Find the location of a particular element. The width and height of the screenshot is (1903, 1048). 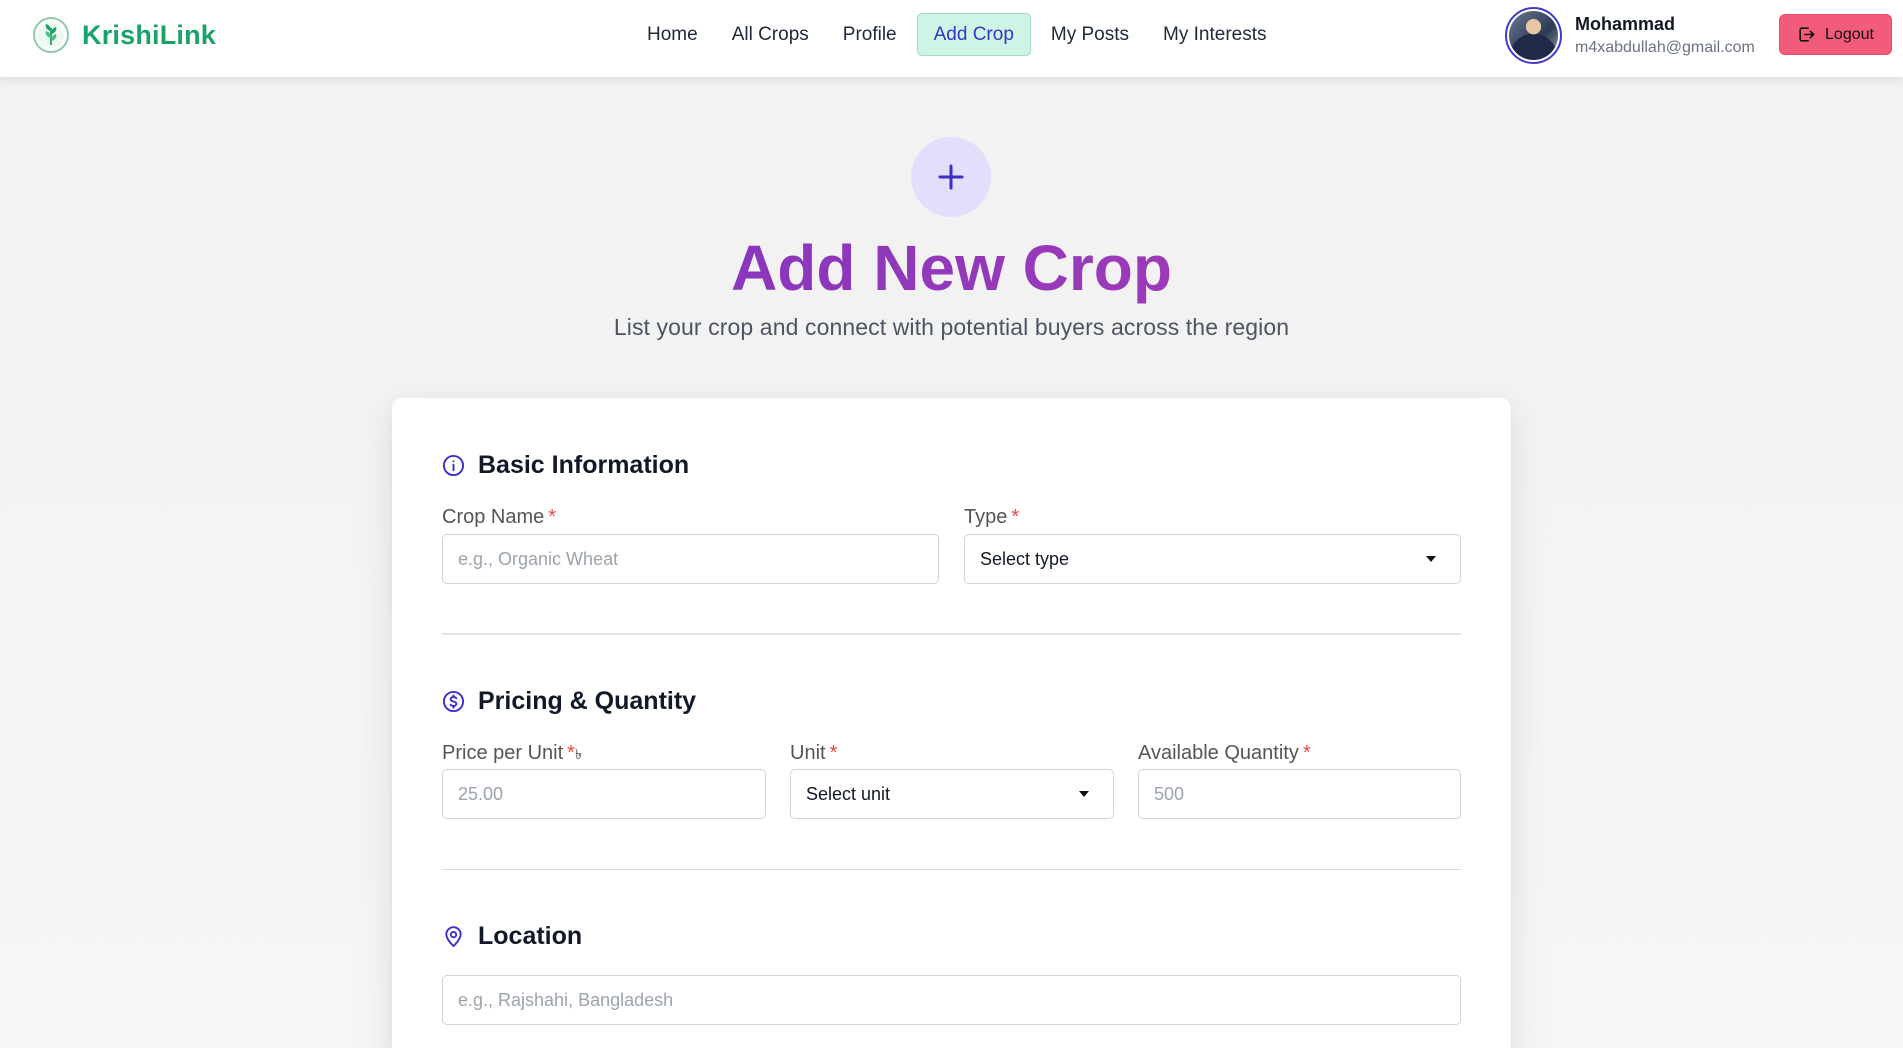

price-input is located at coordinates (604, 794).